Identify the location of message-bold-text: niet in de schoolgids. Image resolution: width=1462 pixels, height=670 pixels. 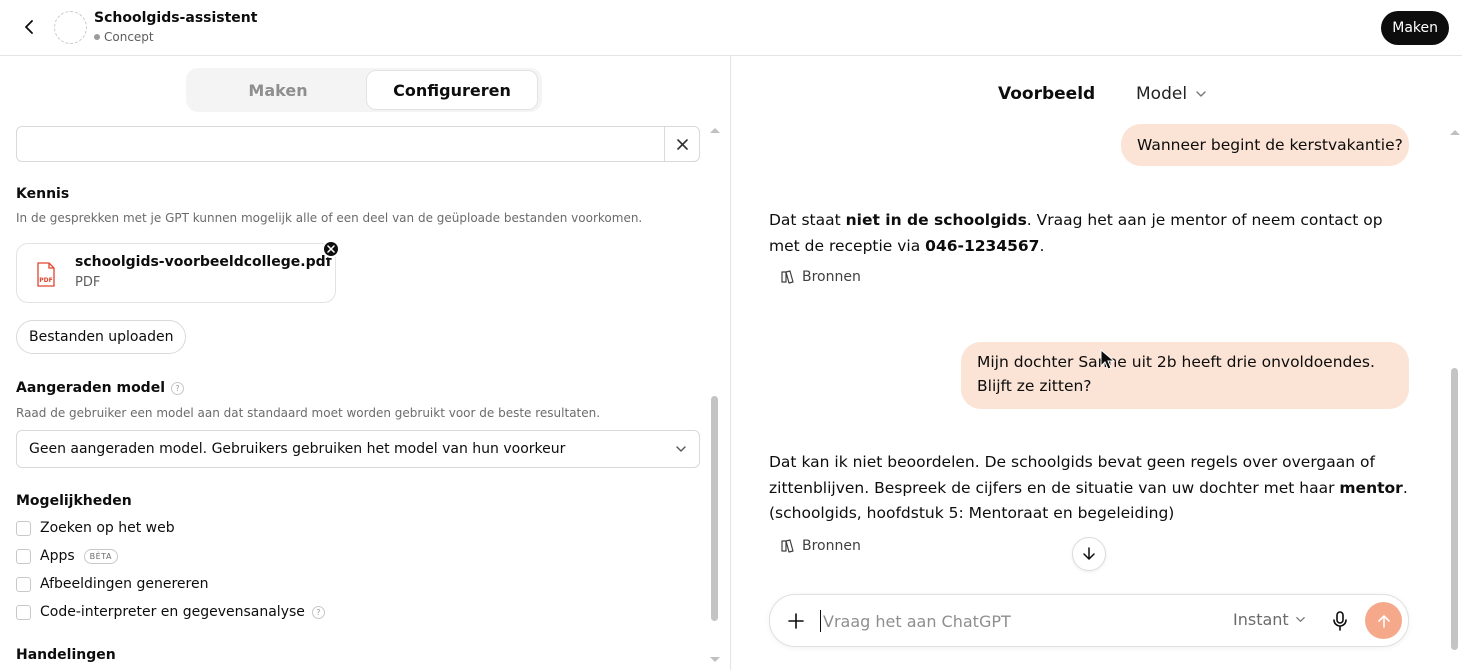
(936, 220).